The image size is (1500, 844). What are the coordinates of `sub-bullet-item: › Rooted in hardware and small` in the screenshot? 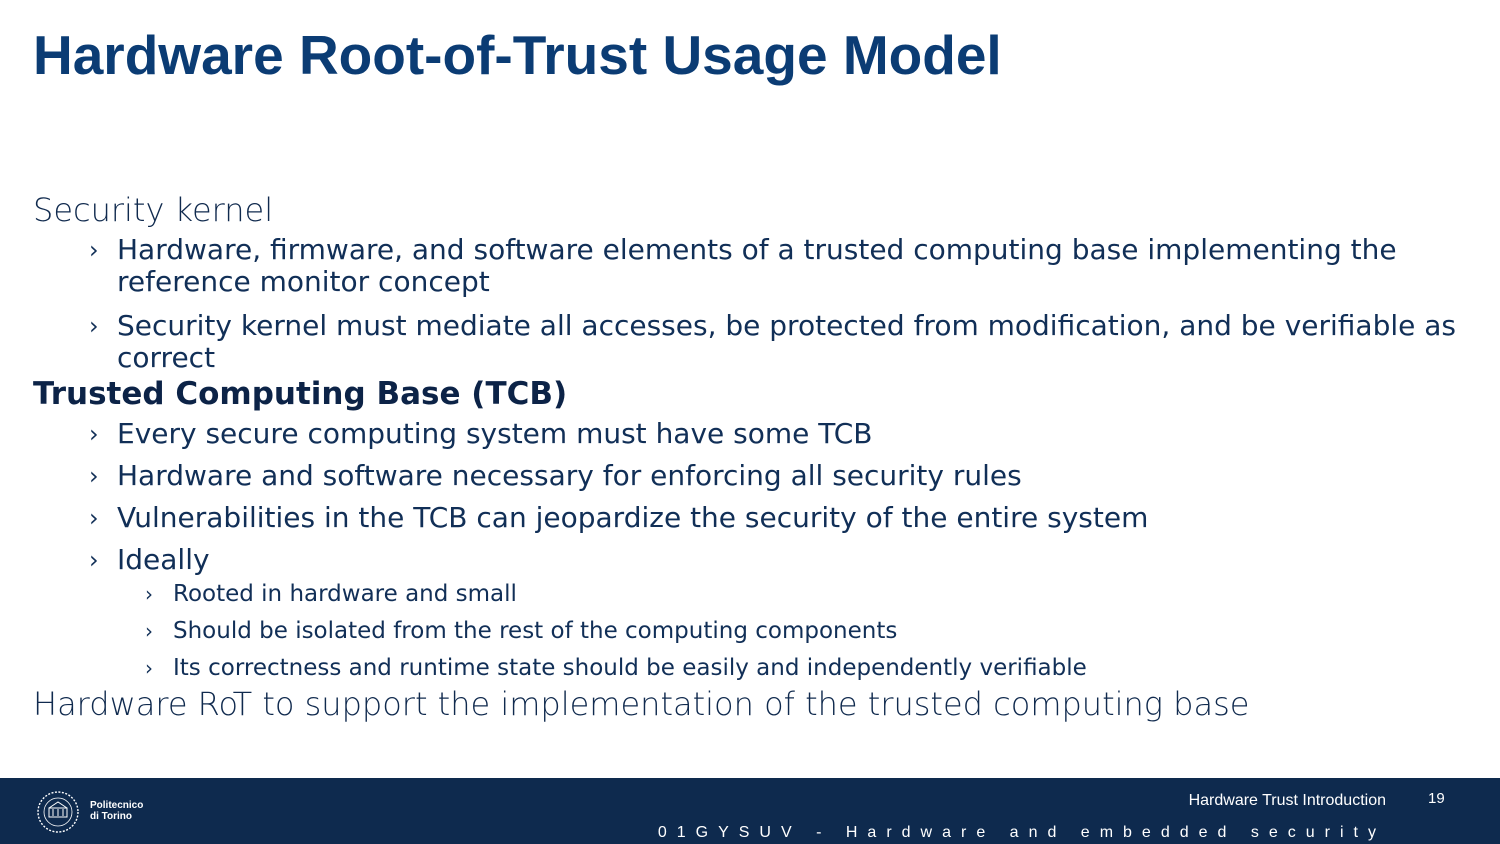 It's located at (753, 594).